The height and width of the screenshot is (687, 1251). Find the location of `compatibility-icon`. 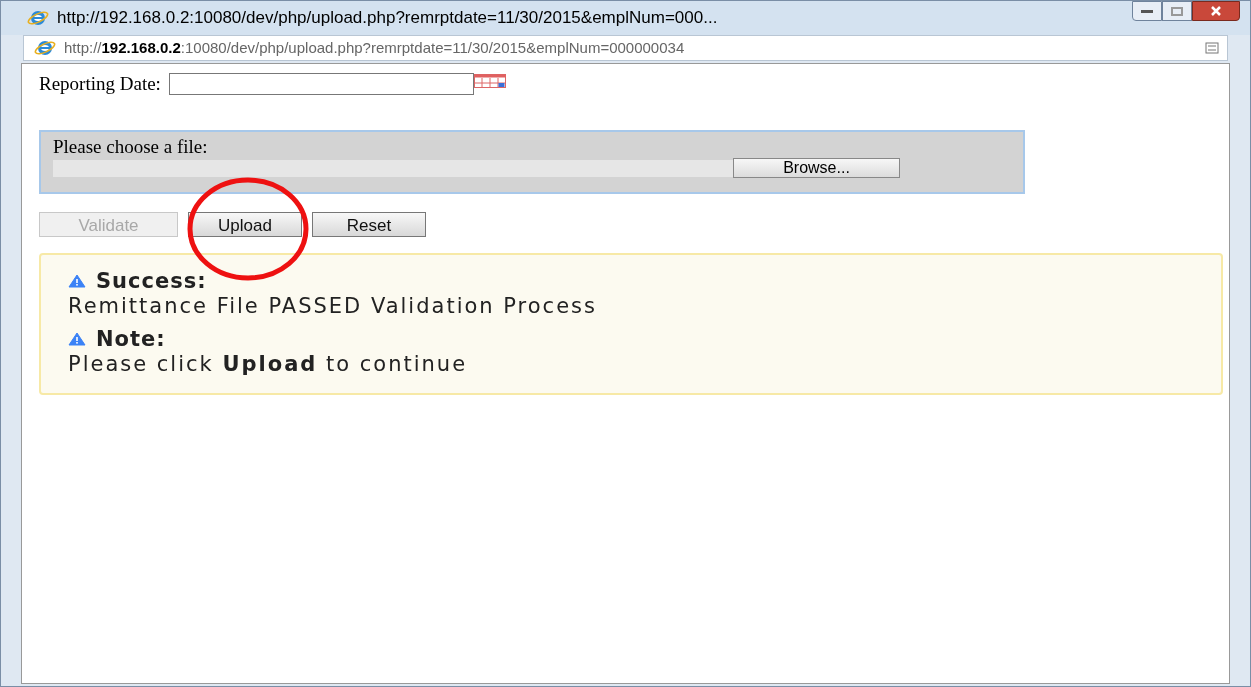

compatibility-icon is located at coordinates (1212, 48).